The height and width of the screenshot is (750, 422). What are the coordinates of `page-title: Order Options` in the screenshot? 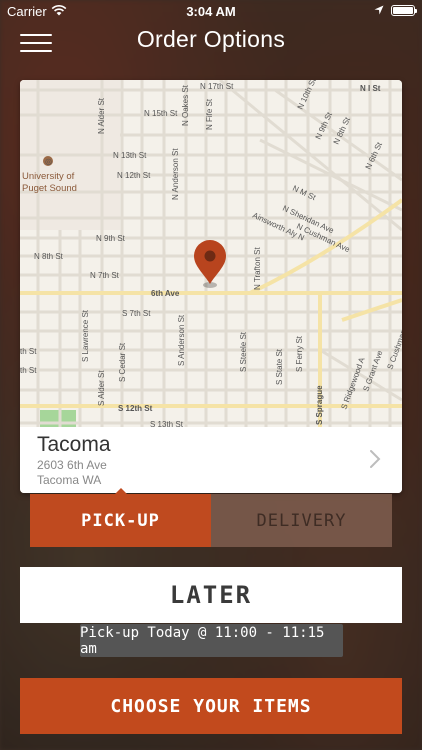 It's located at (211, 39).